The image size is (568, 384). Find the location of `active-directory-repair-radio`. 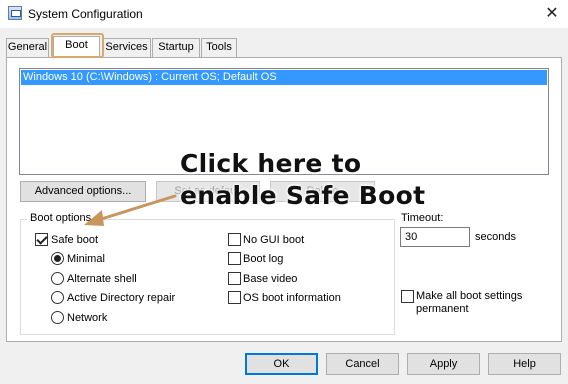

active-directory-repair-radio is located at coordinates (57, 297).